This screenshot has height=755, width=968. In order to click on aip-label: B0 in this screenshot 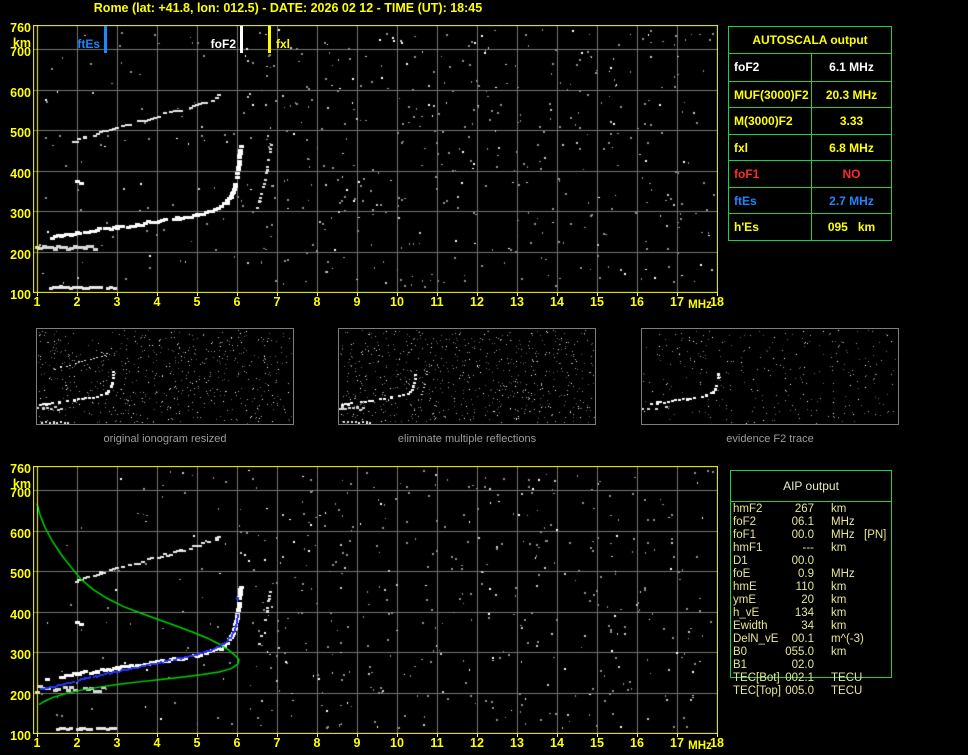, I will do `click(740, 652)`.